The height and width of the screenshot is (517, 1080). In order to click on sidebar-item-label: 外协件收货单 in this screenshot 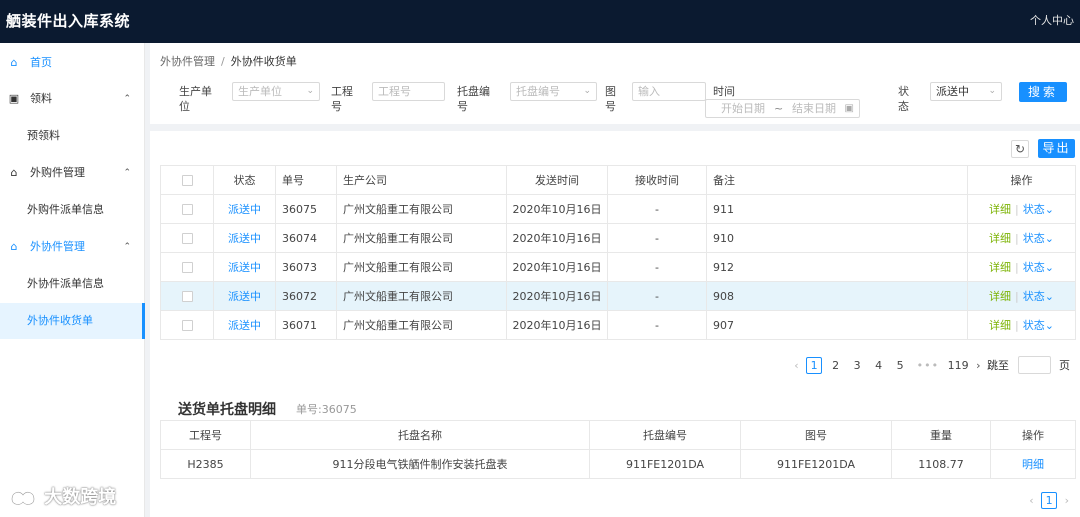, I will do `click(60, 320)`.